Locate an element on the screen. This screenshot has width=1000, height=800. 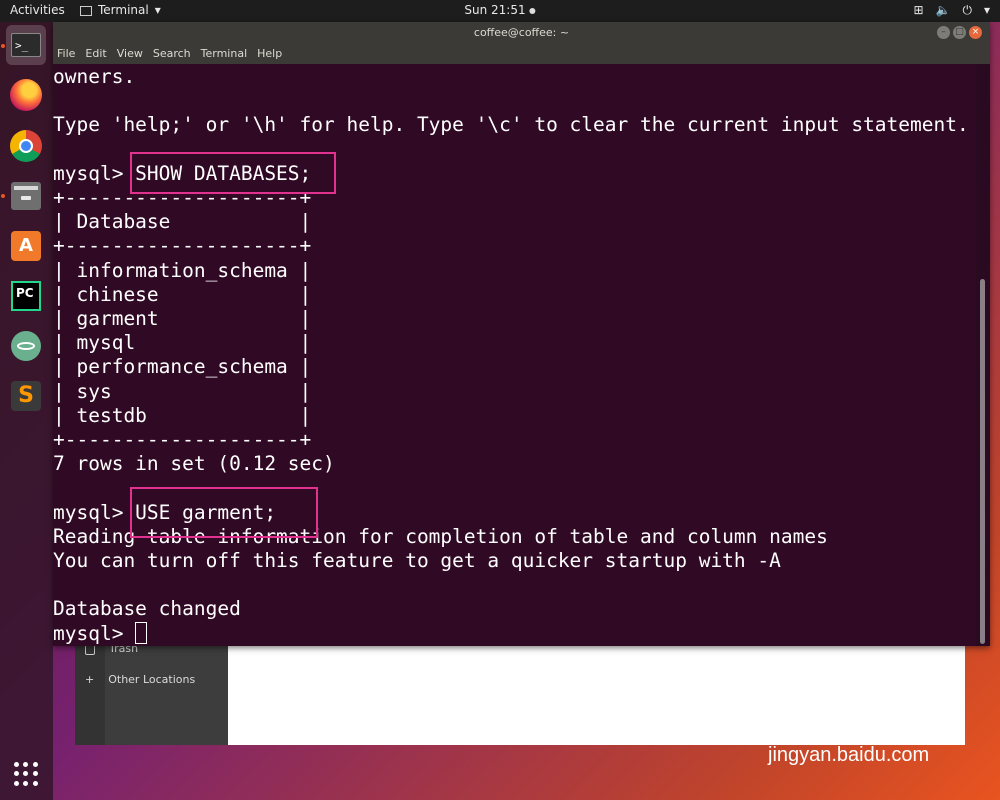
terminal-scrollbar is located at coordinates (983, 355).